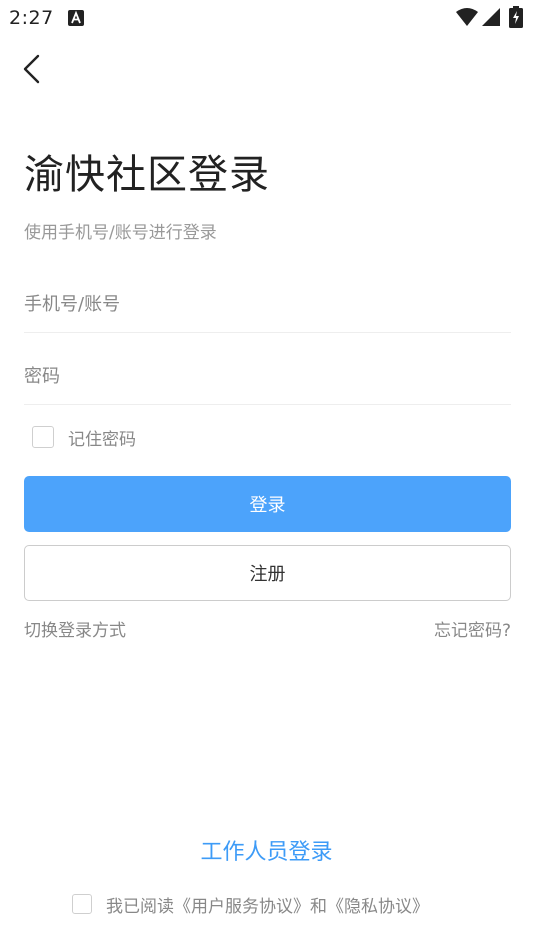 This screenshot has height=949, width=533. What do you see at coordinates (472, 628) in the screenshot?
I see `forgot-password-link: 忘记密码?` at bounding box center [472, 628].